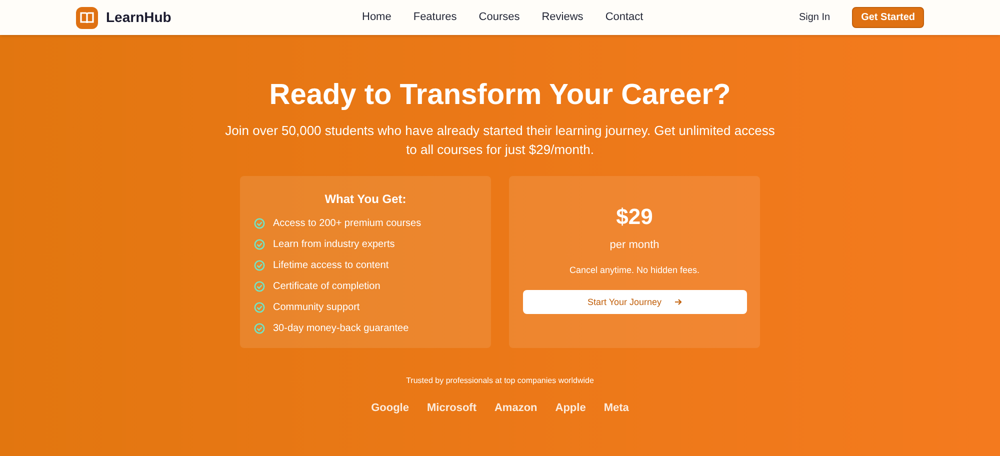 The image size is (1000, 456). Describe the element at coordinates (334, 245) in the screenshot. I see `feature-text: Learn from industry experts` at that location.